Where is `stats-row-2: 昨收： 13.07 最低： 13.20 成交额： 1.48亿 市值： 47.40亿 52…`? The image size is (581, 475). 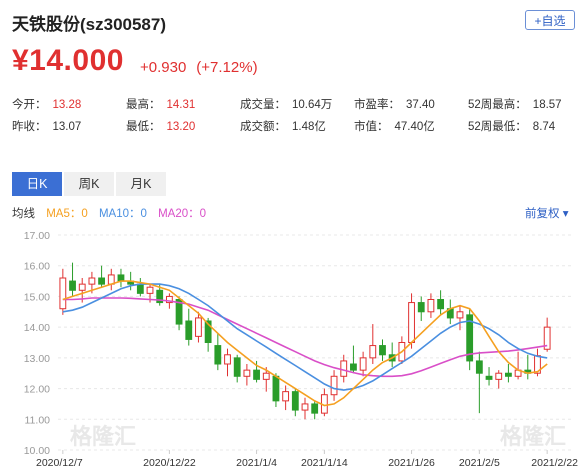 stats-row-2: 昨收： 13.07 最低： 13.20 成交额： 1.48亿 市值： 47.40亿 52… is located at coordinates (294, 129).